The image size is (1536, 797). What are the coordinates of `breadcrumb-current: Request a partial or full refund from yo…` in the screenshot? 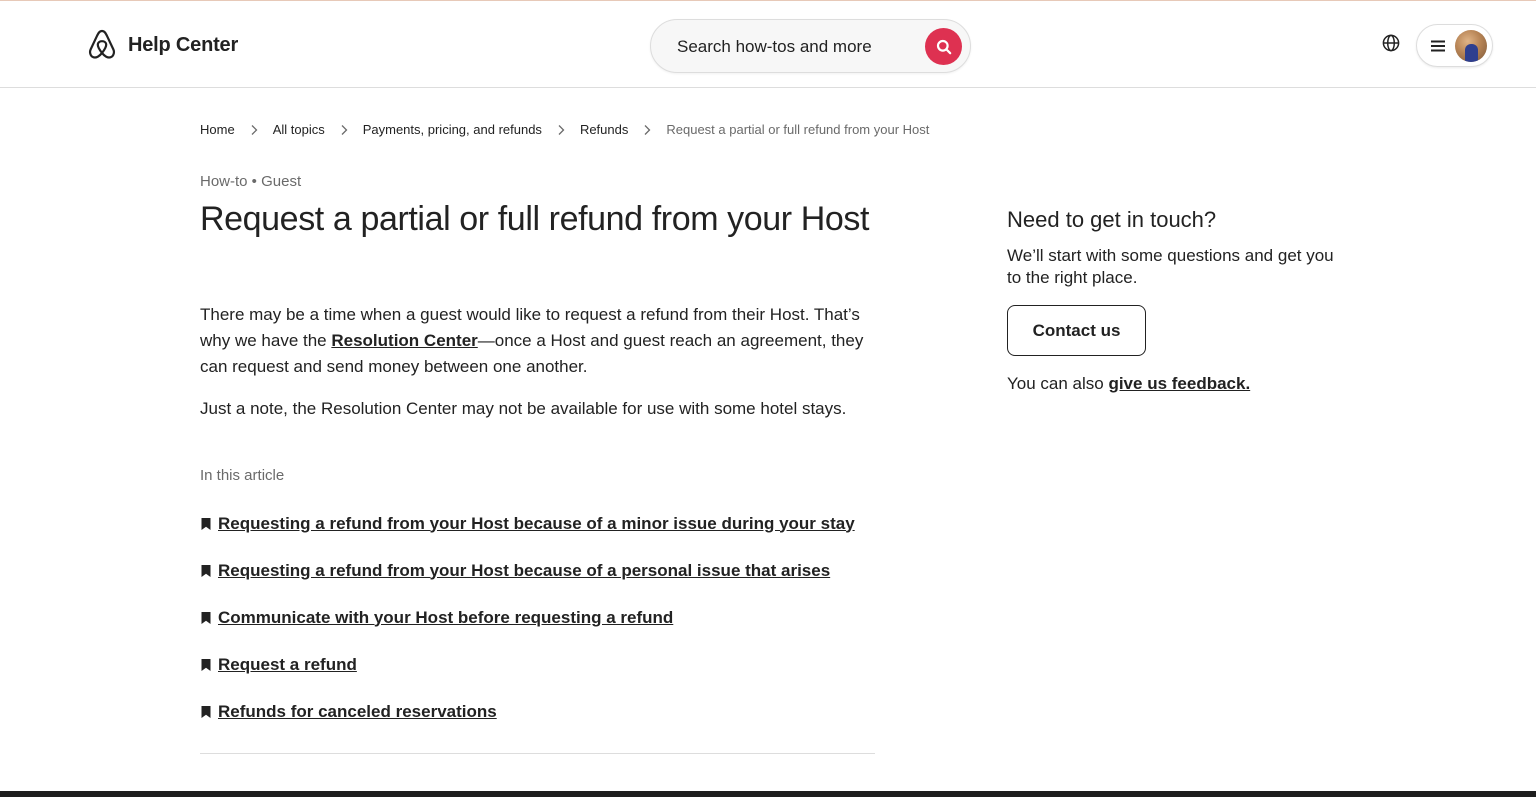 It's located at (798, 129).